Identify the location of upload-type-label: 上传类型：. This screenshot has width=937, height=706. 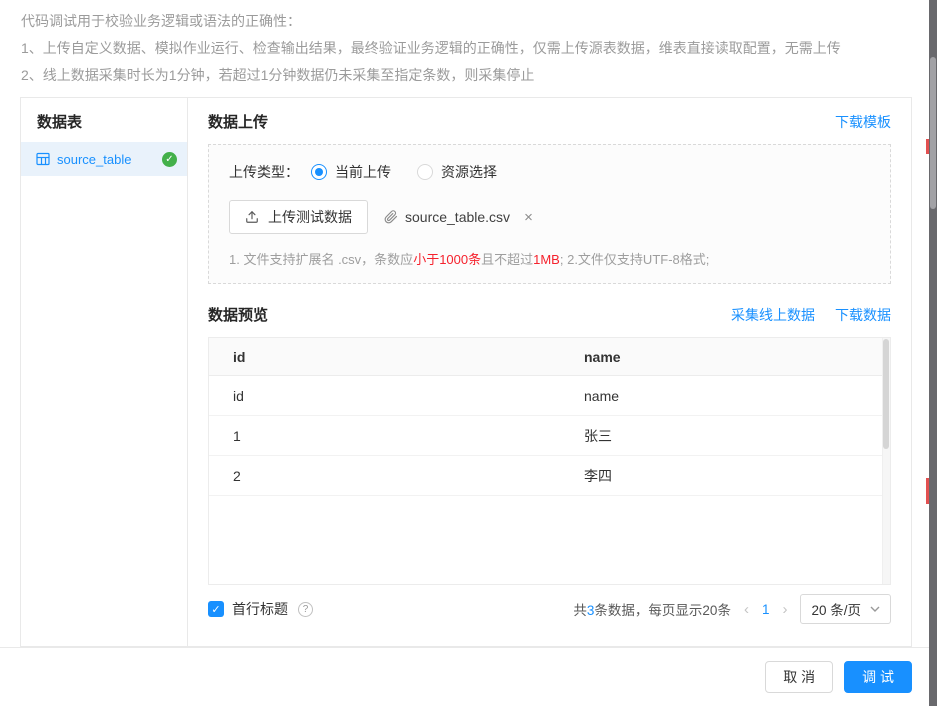
(264, 172).